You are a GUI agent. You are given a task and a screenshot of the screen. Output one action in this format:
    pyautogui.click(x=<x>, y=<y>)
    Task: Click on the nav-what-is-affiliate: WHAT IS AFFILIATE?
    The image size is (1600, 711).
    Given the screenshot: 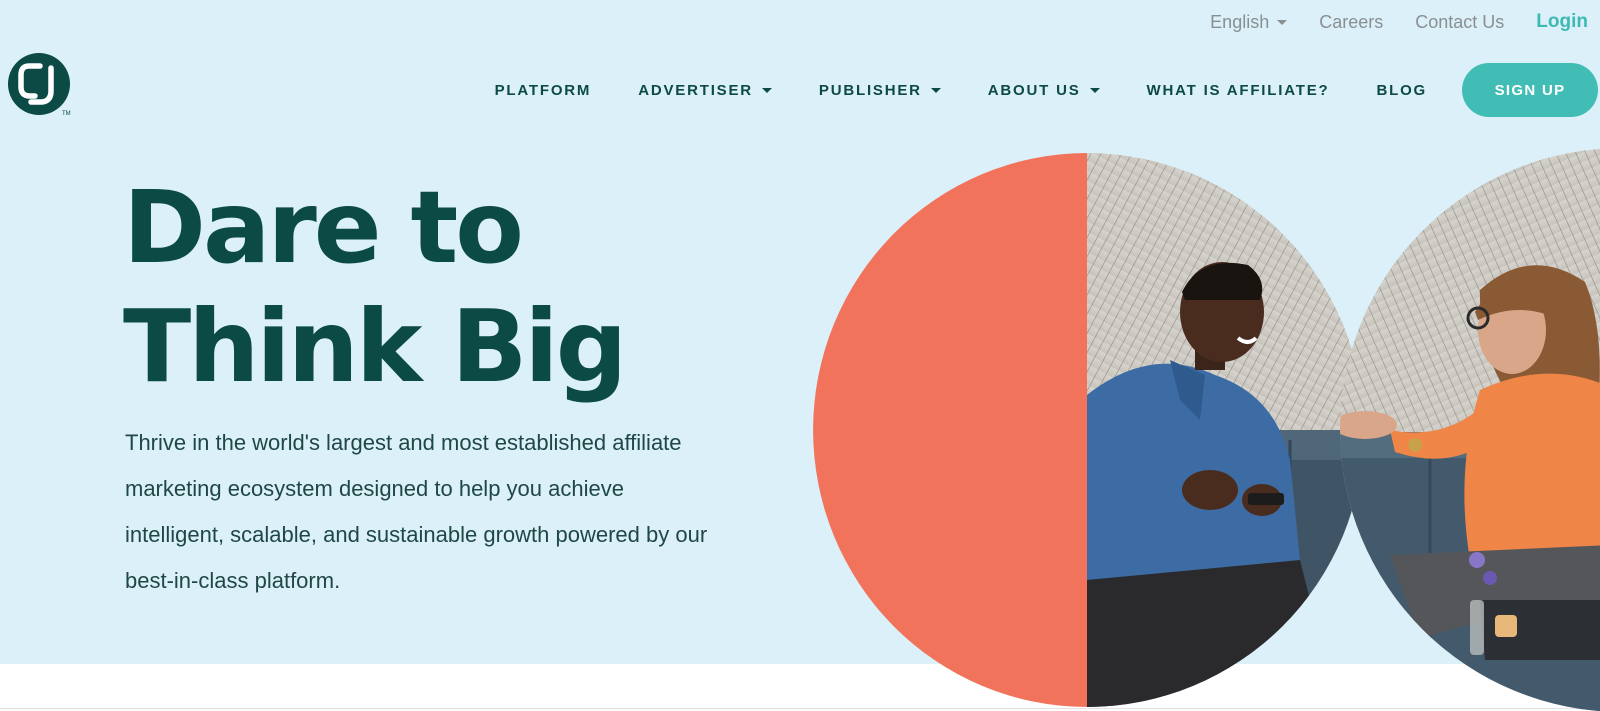 What is the action you would take?
    pyautogui.click(x=1238, y=90)
    